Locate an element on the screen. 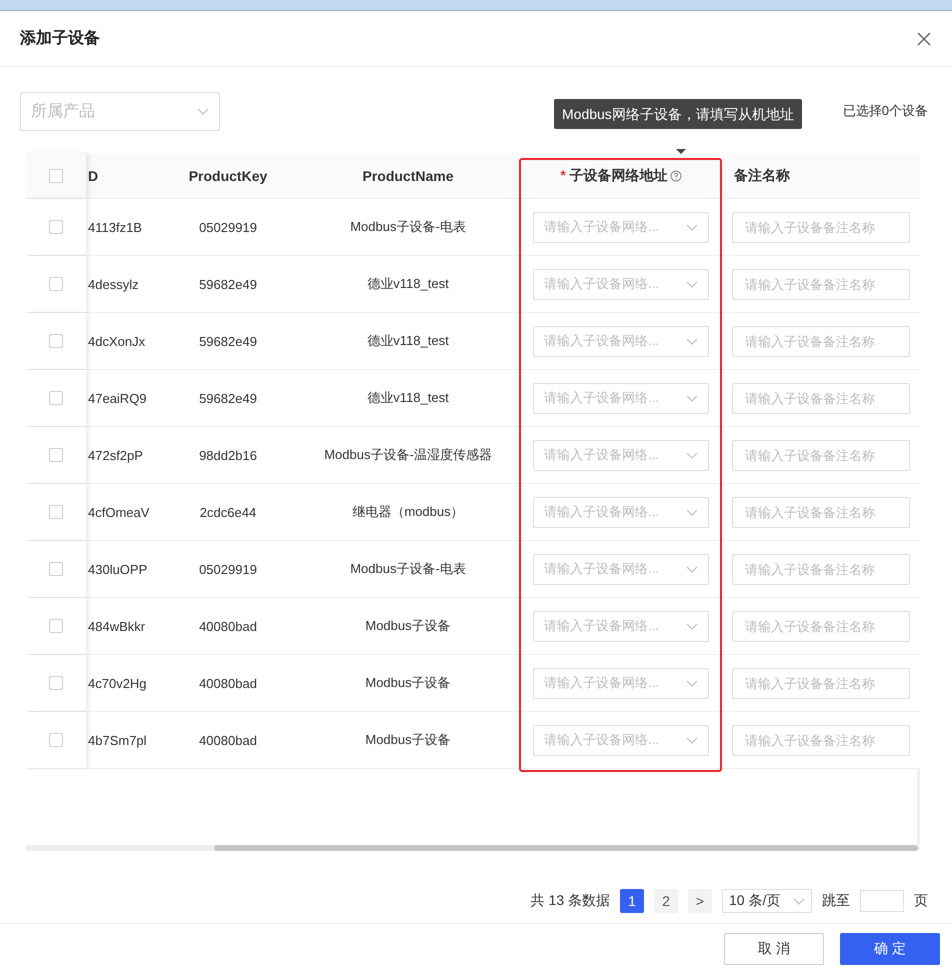  column-header: 备注名称 is located at coordinates (762, 175).